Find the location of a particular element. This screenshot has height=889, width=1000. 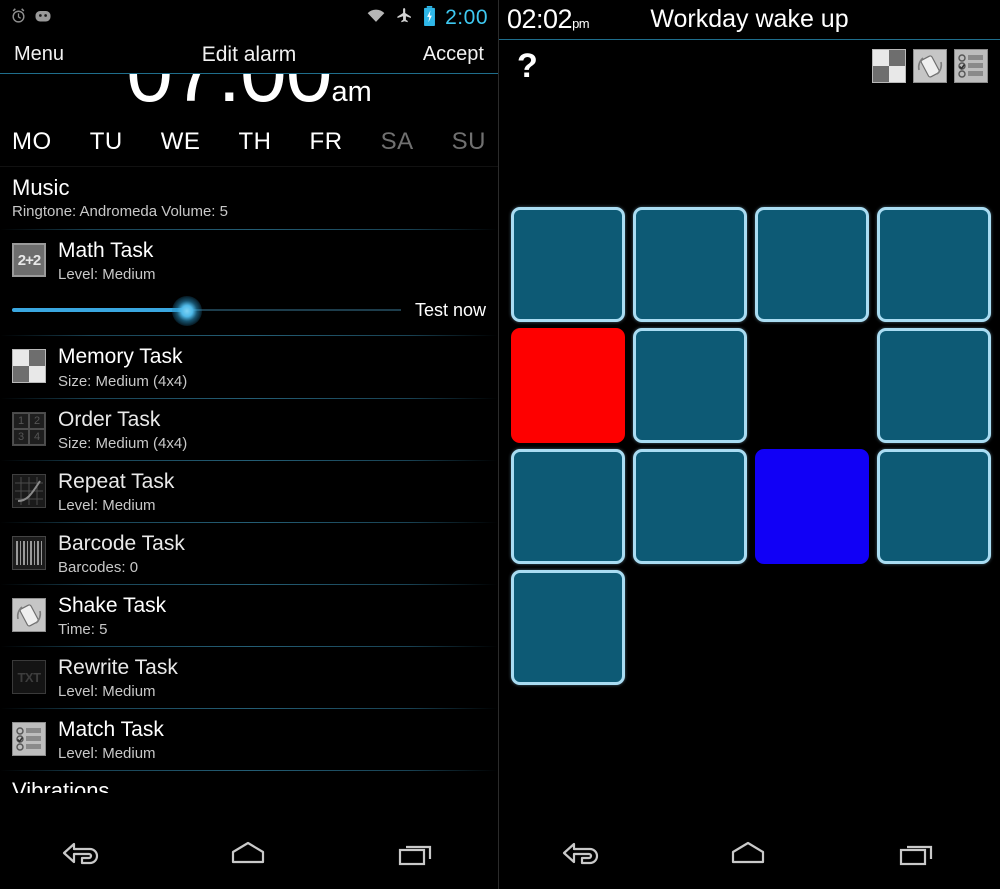

weekday-tu: TU is located at coordinates (106, 142).